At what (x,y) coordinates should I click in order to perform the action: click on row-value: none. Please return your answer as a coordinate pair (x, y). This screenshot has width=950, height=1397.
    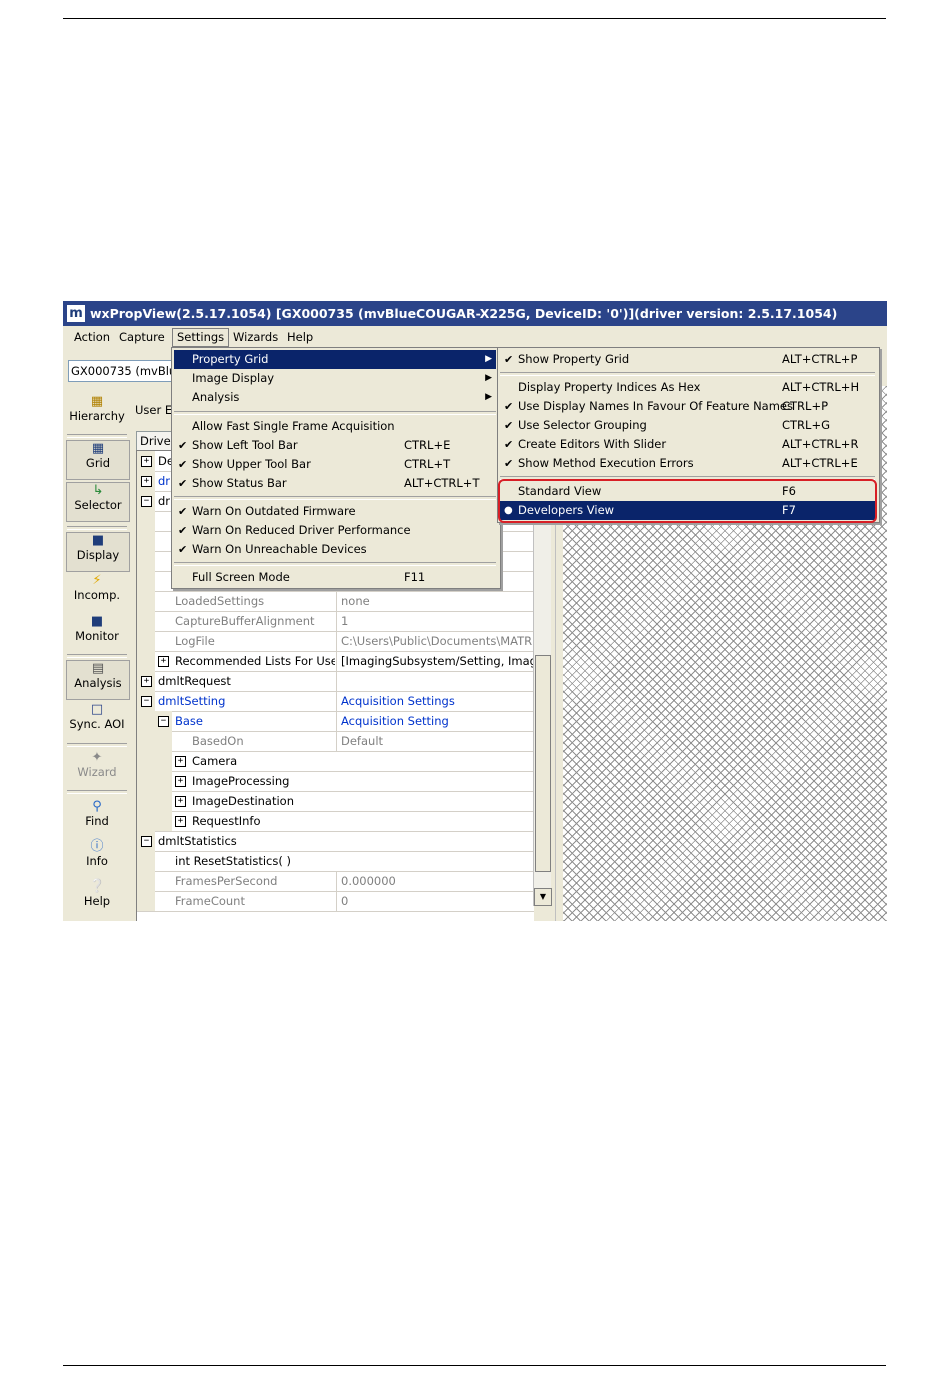
    Looking at the image, I should click on (435, 601).